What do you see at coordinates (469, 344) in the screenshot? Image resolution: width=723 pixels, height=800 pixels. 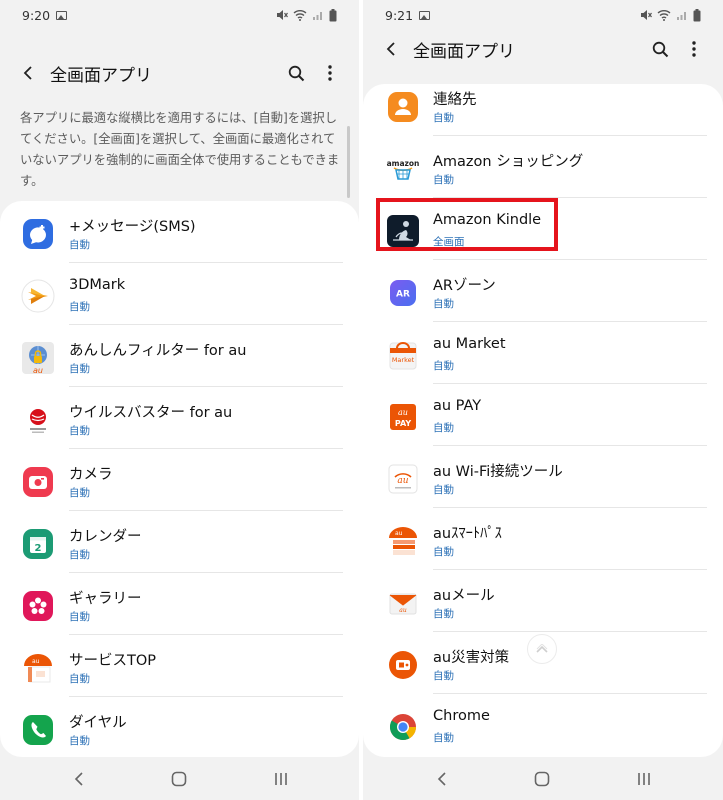 I see `app-name: au Market` at bounding box center [469, 344].